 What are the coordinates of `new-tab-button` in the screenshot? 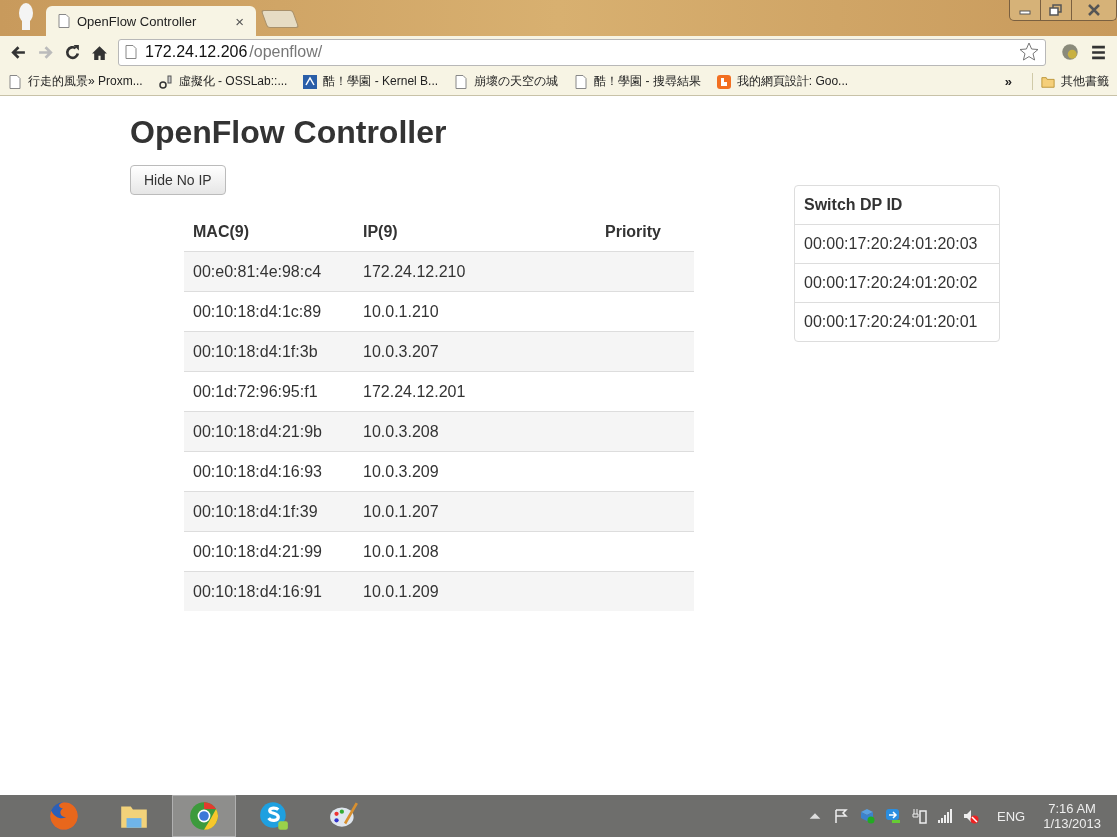 It's located at (280, 19).